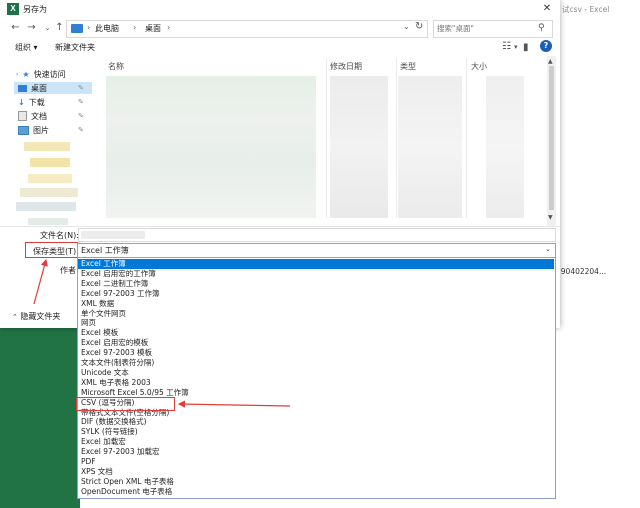 This screenshot has height=508, width=640. I want to click on annotation-arrows, so click(162, 333).